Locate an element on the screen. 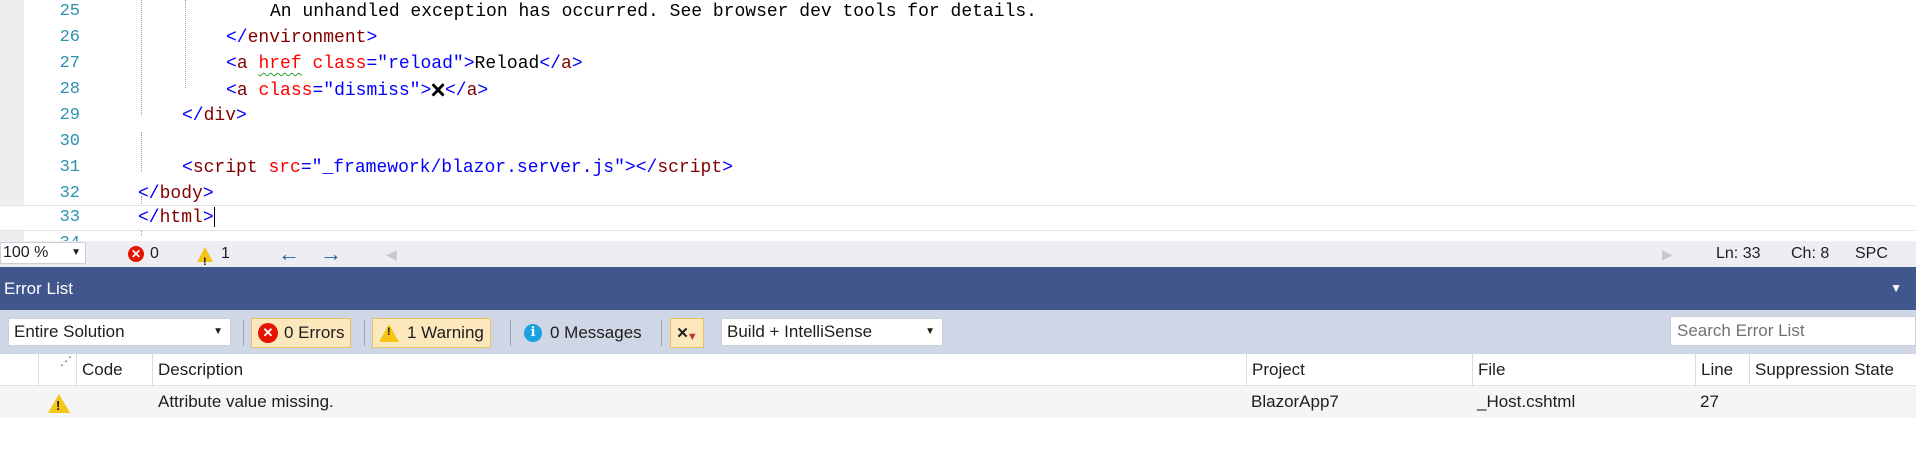 The image size is (1916, 452). attribute-value: "_framework/blazor.server.js" is located at coordinates (468, 168).